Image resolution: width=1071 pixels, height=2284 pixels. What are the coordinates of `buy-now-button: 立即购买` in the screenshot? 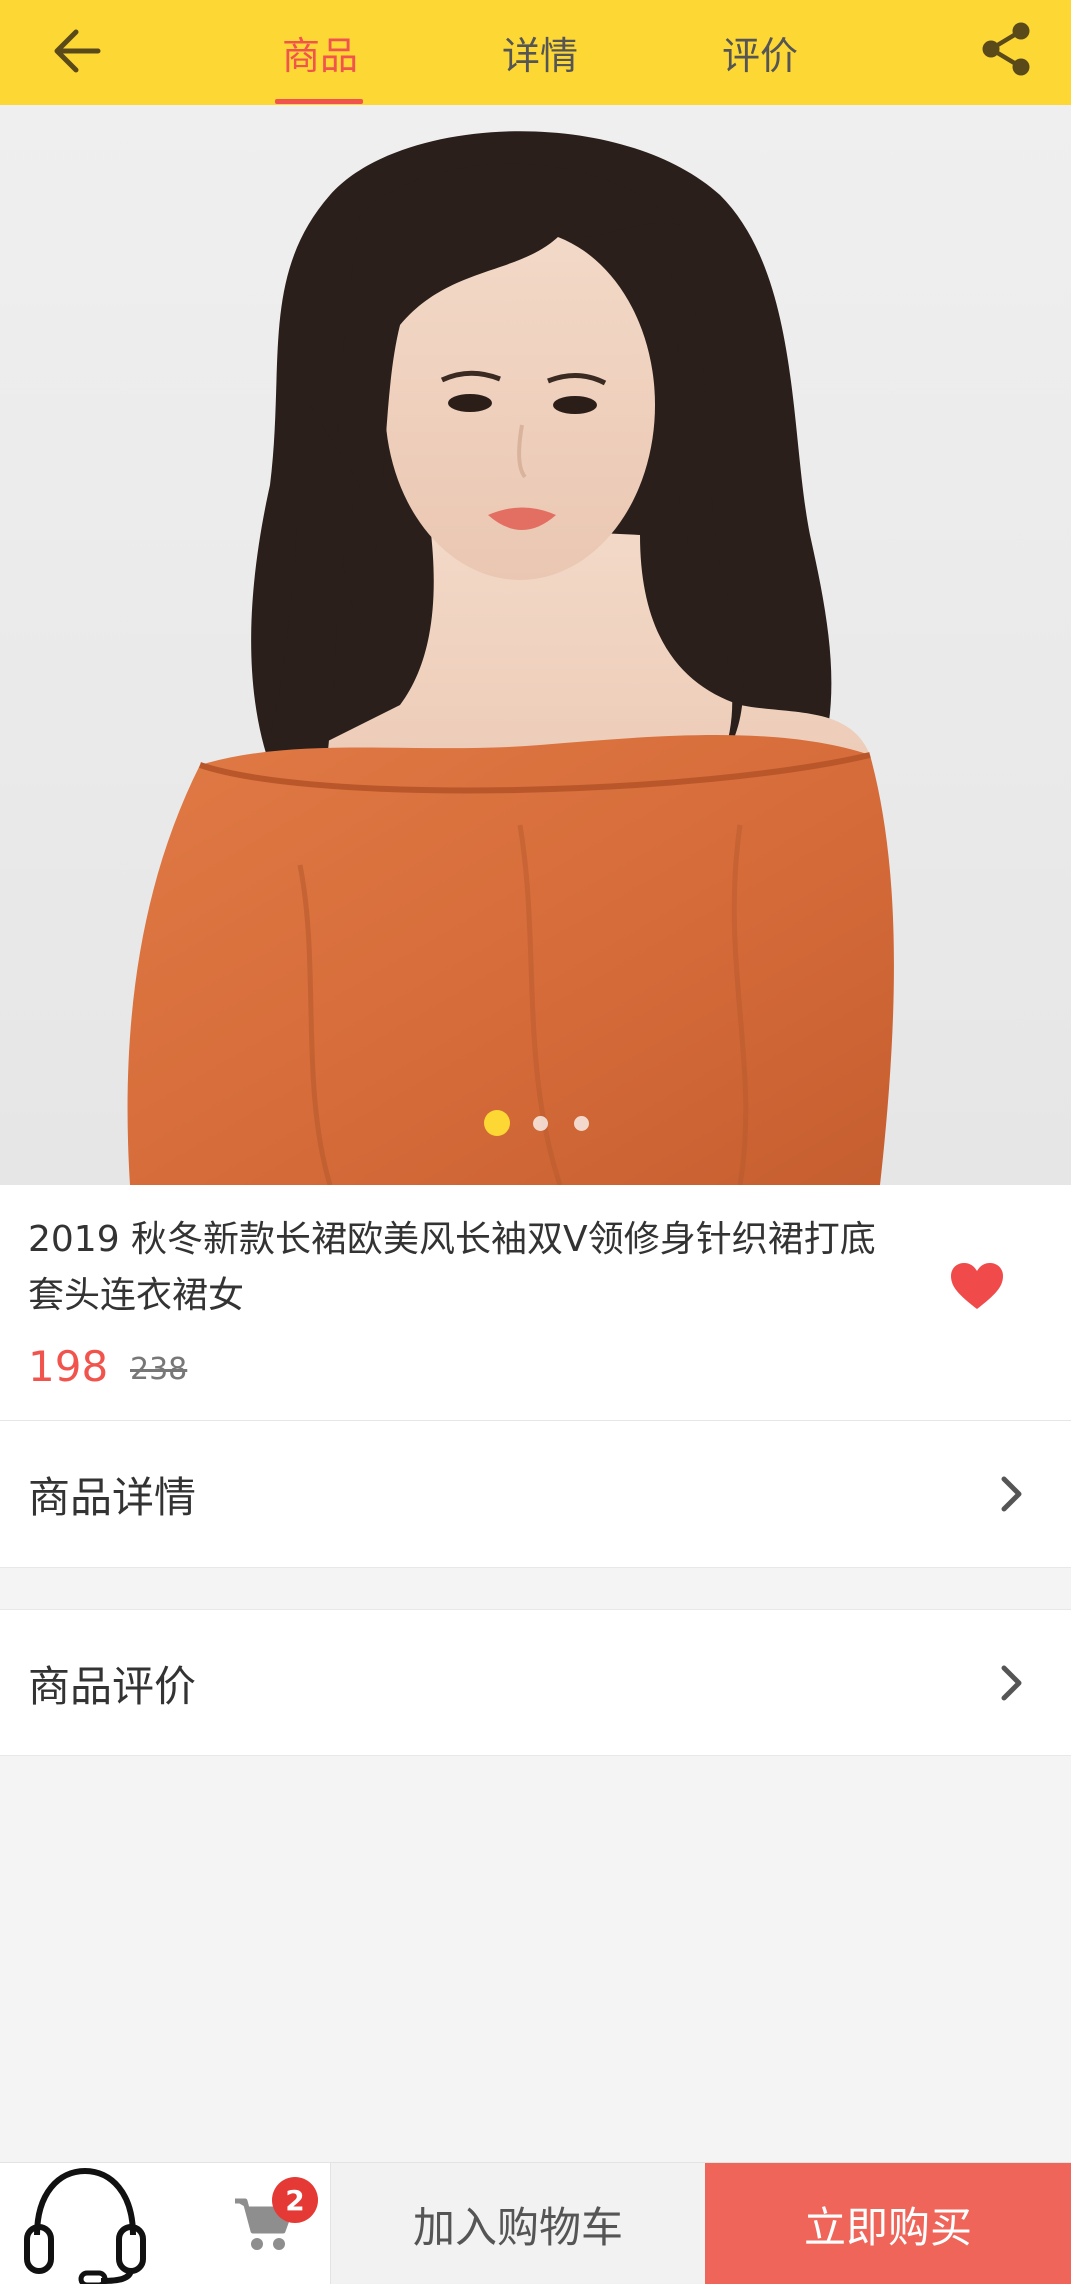 It's located at (888, 2223).